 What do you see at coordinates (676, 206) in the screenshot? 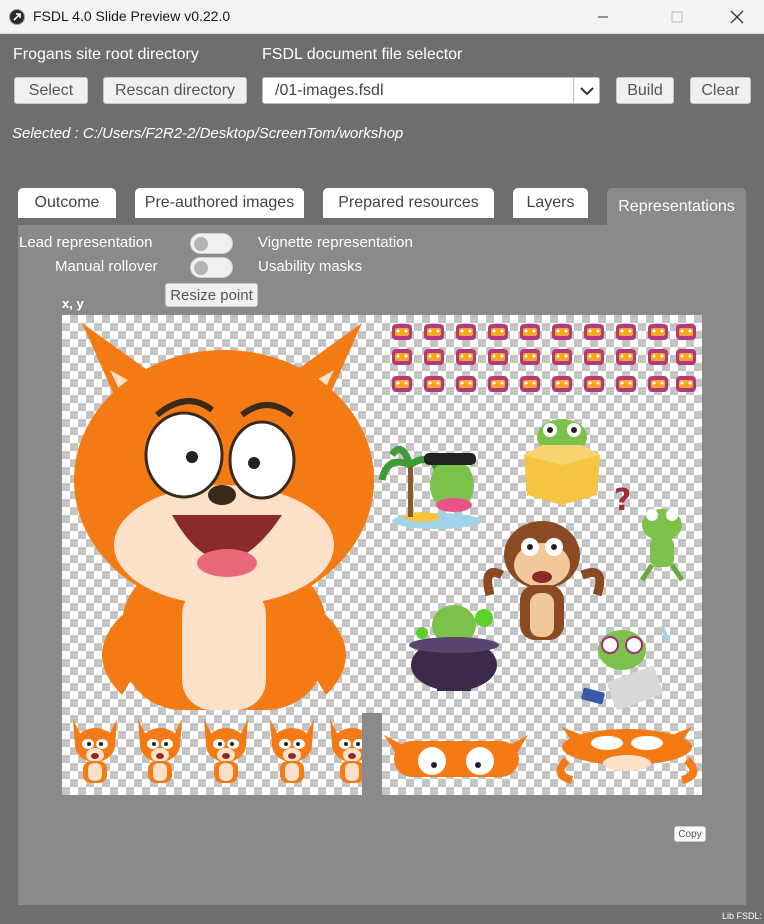
I see `tab-representations: Representations` at bounding box center [676, 206].